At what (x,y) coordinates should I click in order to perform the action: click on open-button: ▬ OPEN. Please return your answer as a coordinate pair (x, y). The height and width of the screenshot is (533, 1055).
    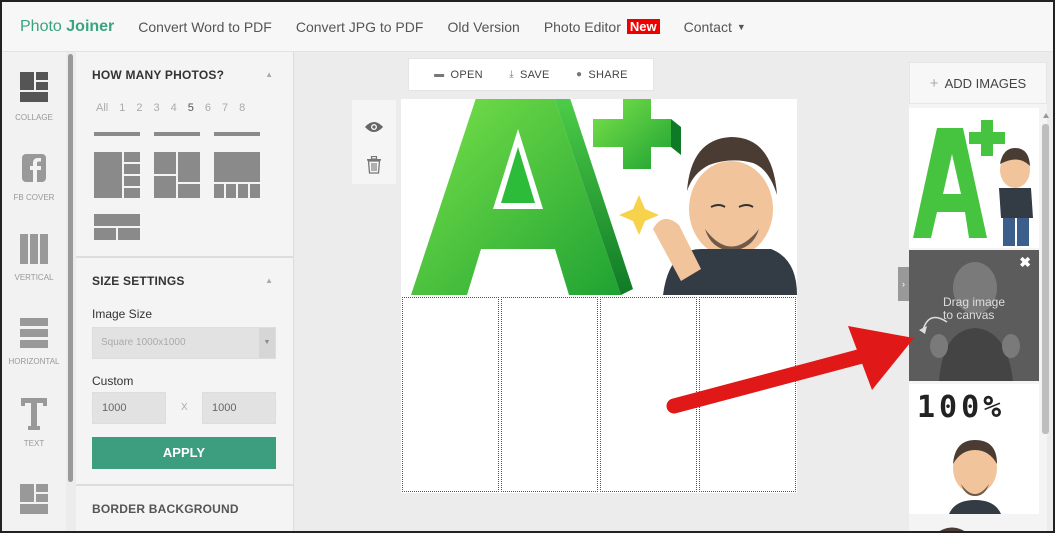
    Looking at the image, I should click on (458, 75).